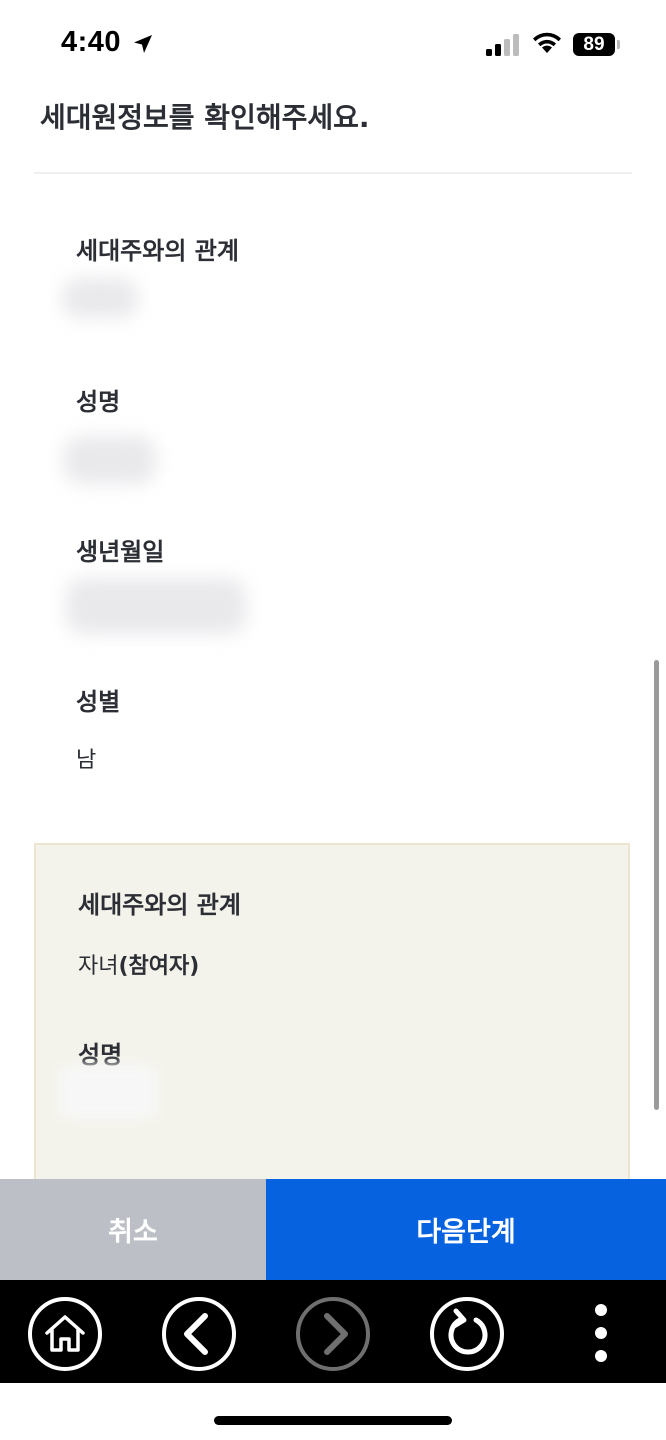 This screenshot has width=666, height=1440. Describe the element at coordinates (547, 42) in the screenshot. I see `wifi-icon` at that location.